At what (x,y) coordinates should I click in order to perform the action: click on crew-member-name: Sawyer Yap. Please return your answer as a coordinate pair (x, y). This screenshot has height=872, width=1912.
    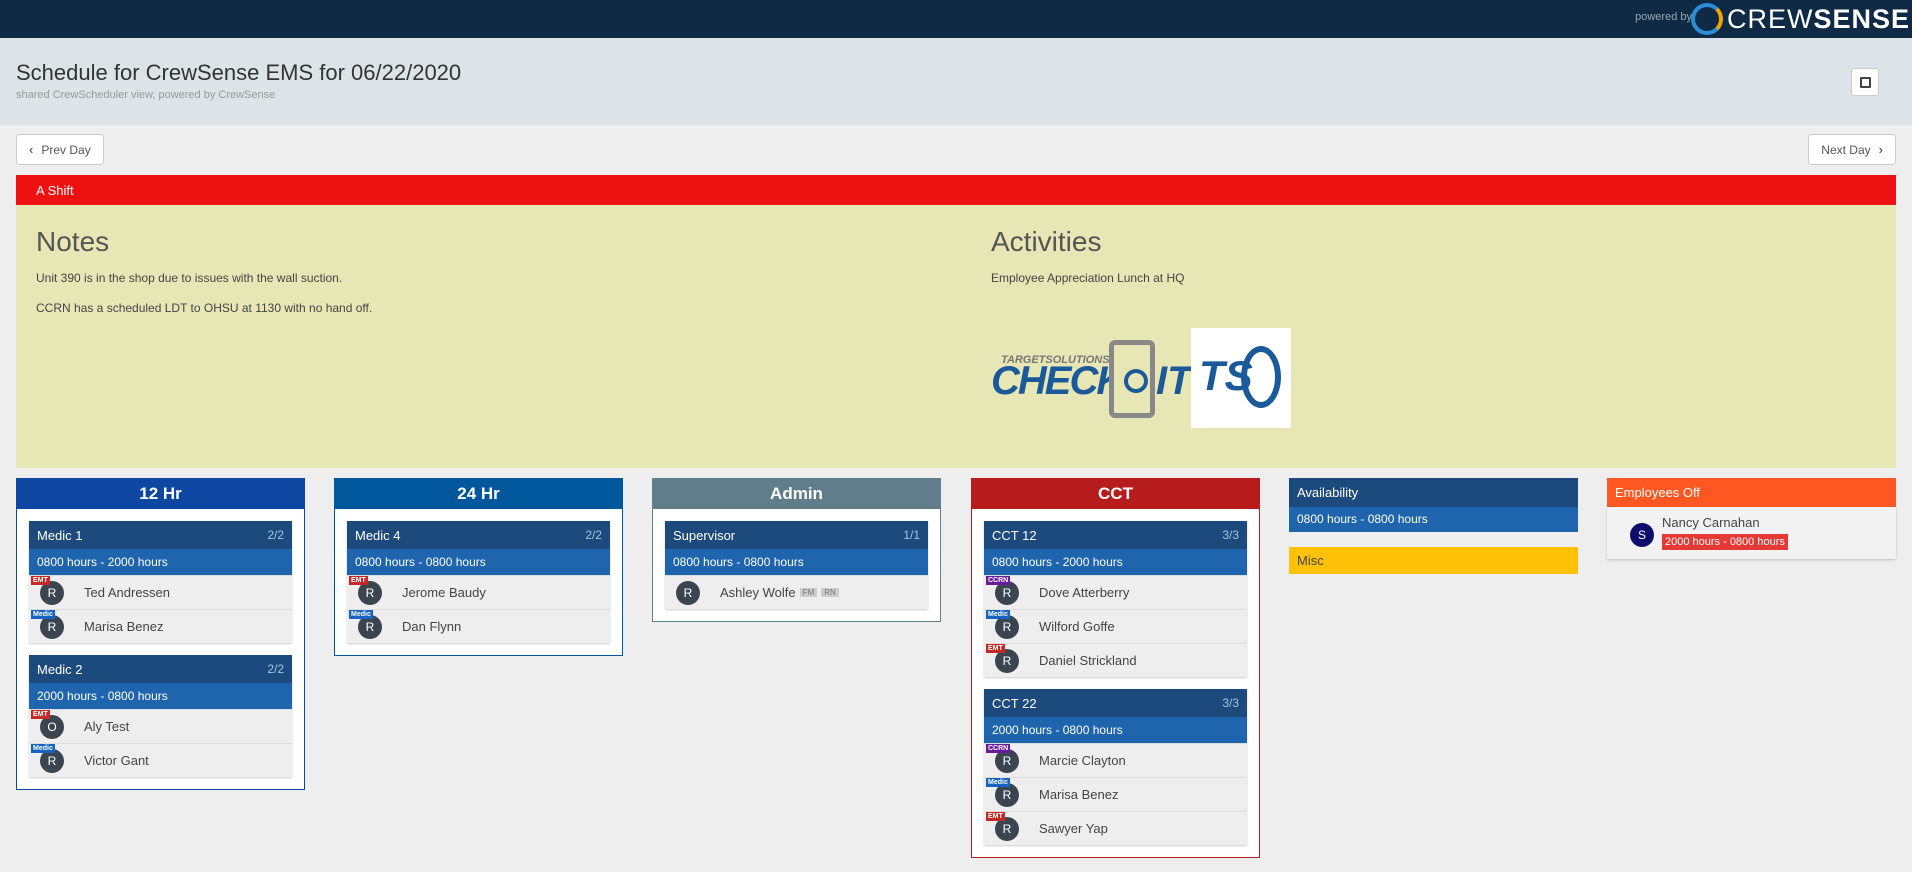
    Looking at the image, I should click on (1073, 828).